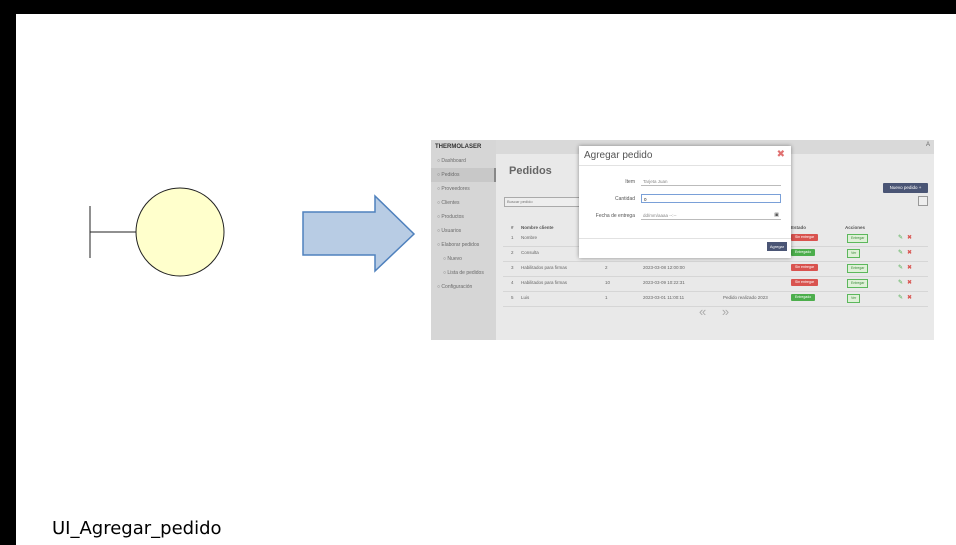  What do you see at coordinates (530, 252) in the screenshot?
I see `client-name: Consulta` at bounding box center [530, 252].